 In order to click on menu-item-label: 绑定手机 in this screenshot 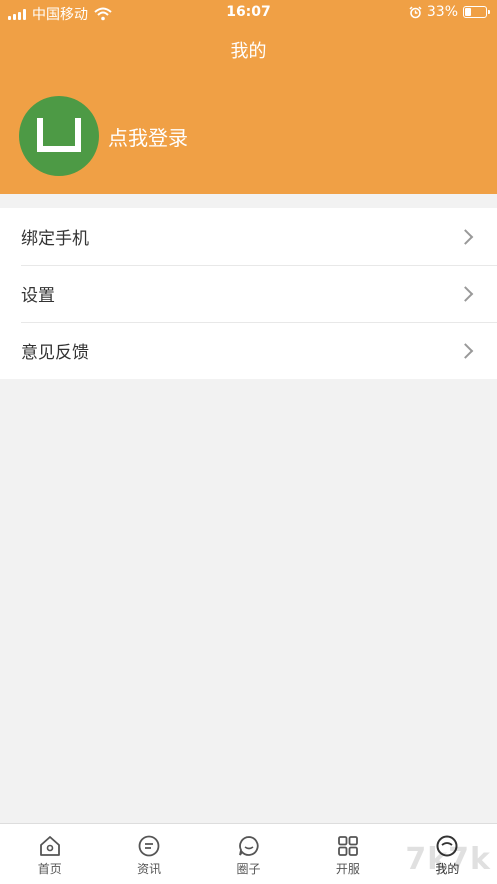, I will do `click(55, 239)`.